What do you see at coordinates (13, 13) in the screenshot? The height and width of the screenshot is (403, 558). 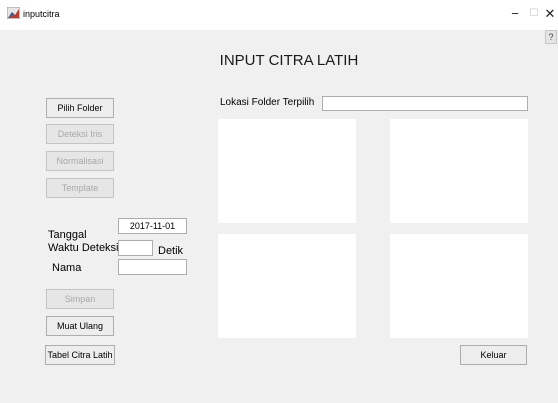 I see `matlab-app-icon` at bounding box center [13, 13].